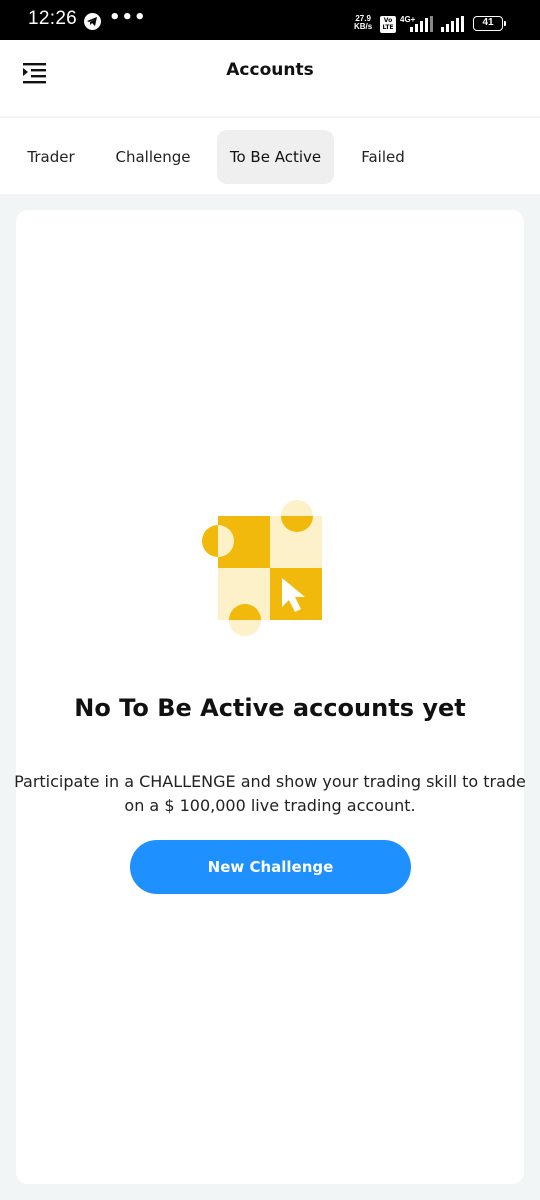 This screenshot has height=1200, width=540. Describe the element at coordinates (270, 20) in the screenshot. I see `status-bar: 12:26 ••• 27.9 KB/s Vo LTE 4G+ 41` at that location.